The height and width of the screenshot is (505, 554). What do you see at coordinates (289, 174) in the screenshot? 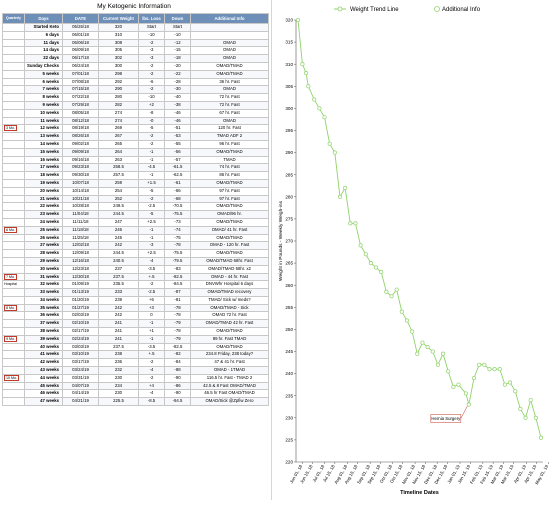
I see `y-tick-label: 285` at bounding box center [289, 174].